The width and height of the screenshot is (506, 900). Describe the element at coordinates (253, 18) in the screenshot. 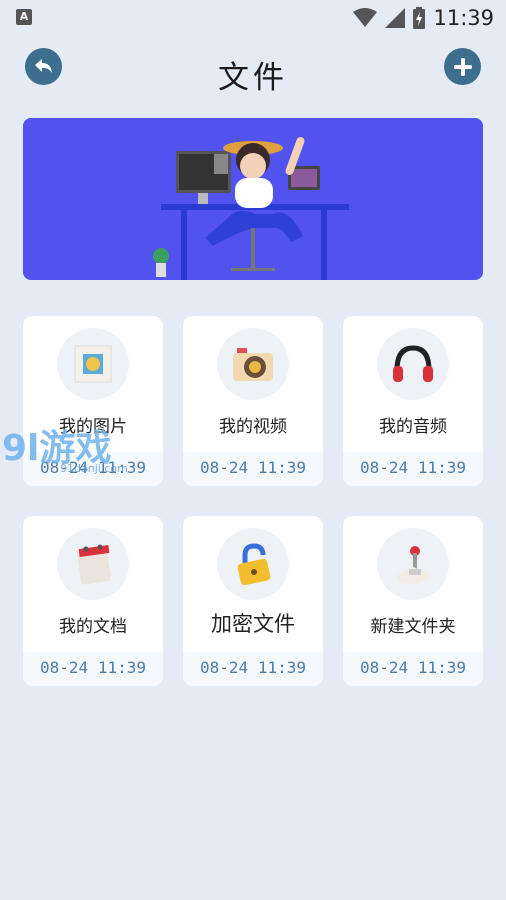

I see `status-bar: A 11:39` at that location.